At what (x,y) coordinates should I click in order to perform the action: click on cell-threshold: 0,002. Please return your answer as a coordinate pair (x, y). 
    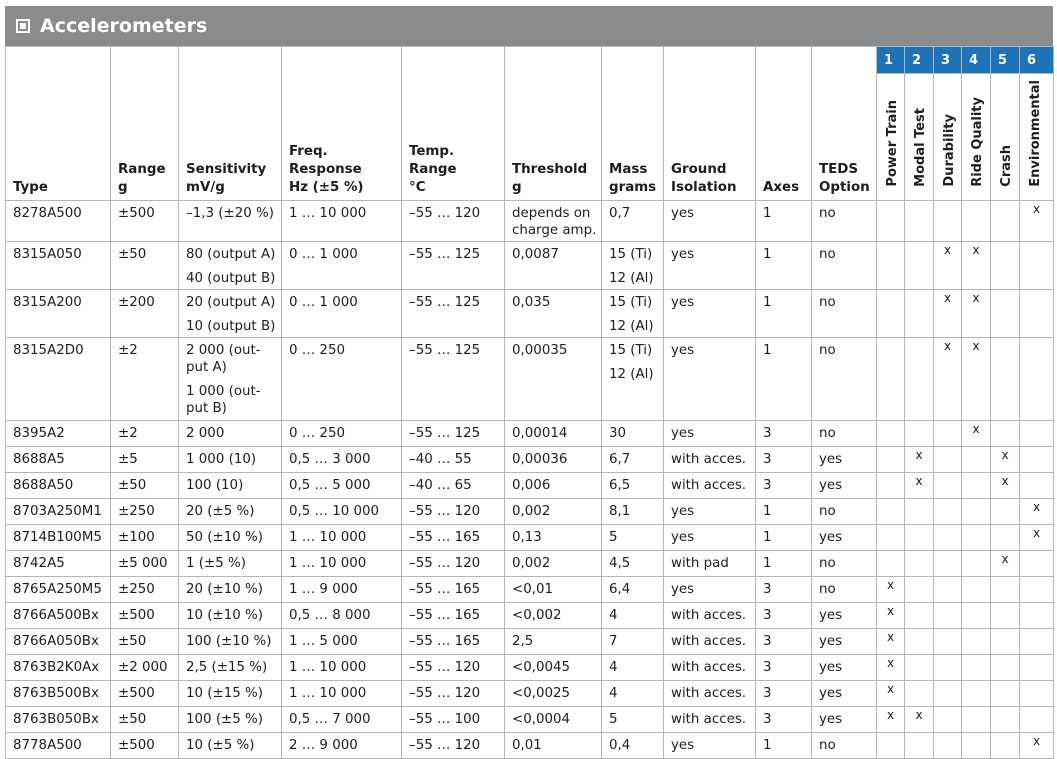
    Looking at the image, I should click on (553, 563).